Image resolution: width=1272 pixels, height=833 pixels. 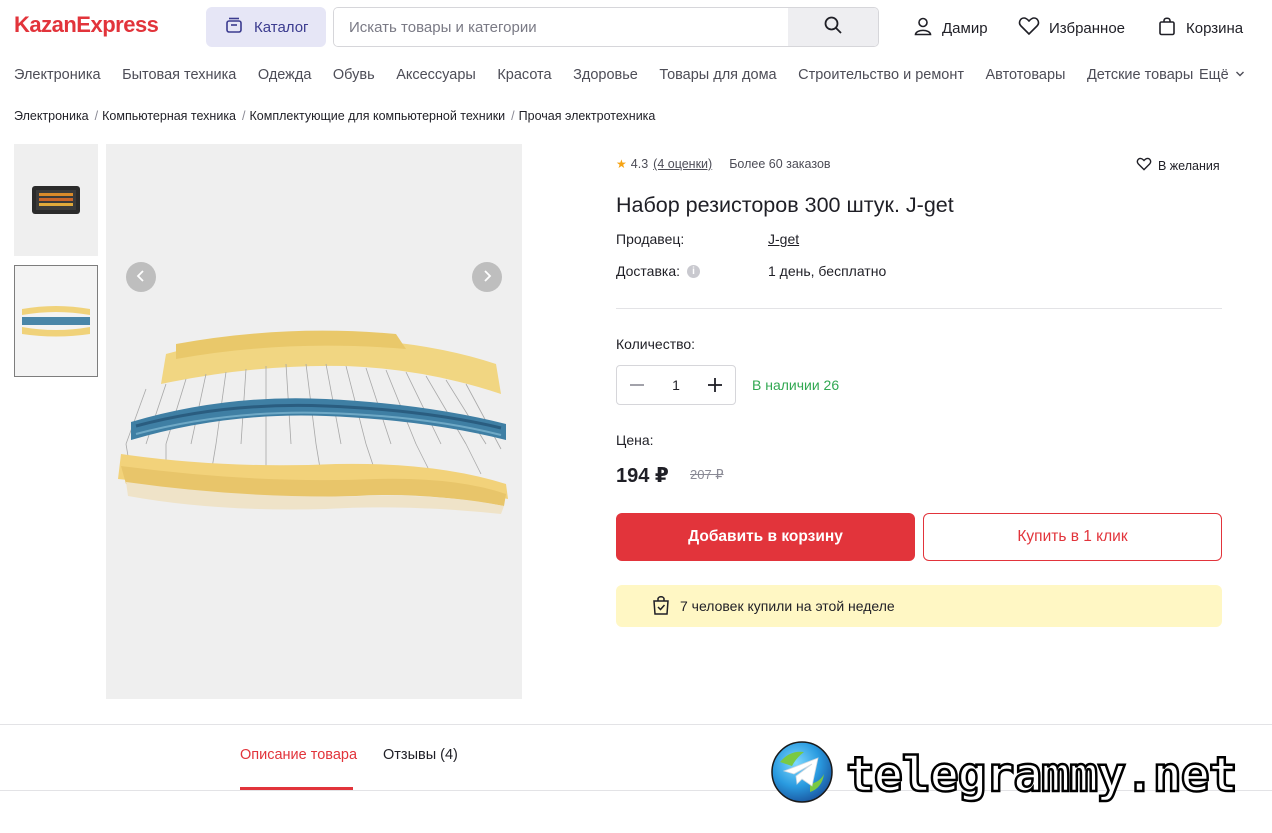 What do you see at coordinates (783, 239) in the screenshot?
I see `seller-link: J-get` at bounding box center [783, 239].